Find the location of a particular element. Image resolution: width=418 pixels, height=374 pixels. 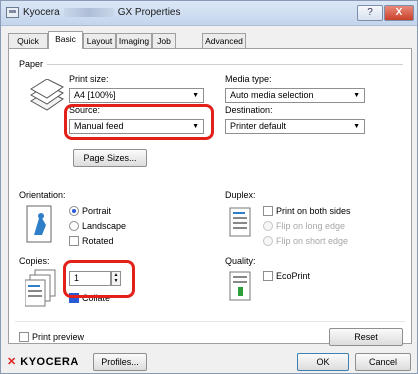

print-size-value: A4 [100%] is located at coordinates (95, 95).